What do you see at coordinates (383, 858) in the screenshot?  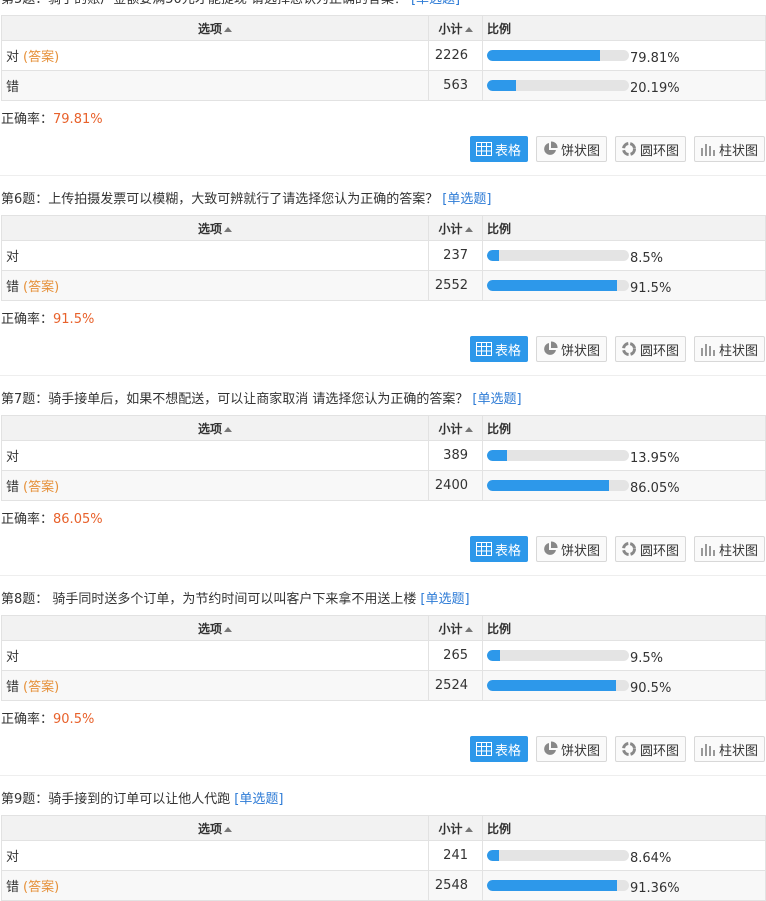 I see `results-table: 选项 小计 比例 对 241 8.64% 错 (答案) 2548 91.36%` at bounding box center [383, 858].